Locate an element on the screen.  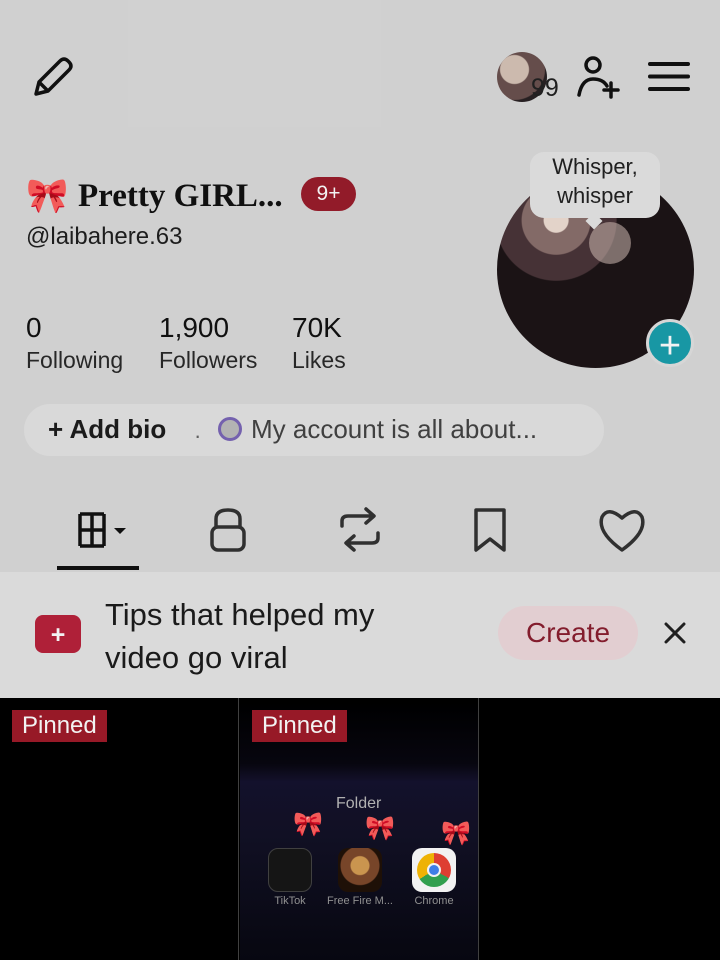
whisper-line-2: whisper is located at coordinates (595, 195).